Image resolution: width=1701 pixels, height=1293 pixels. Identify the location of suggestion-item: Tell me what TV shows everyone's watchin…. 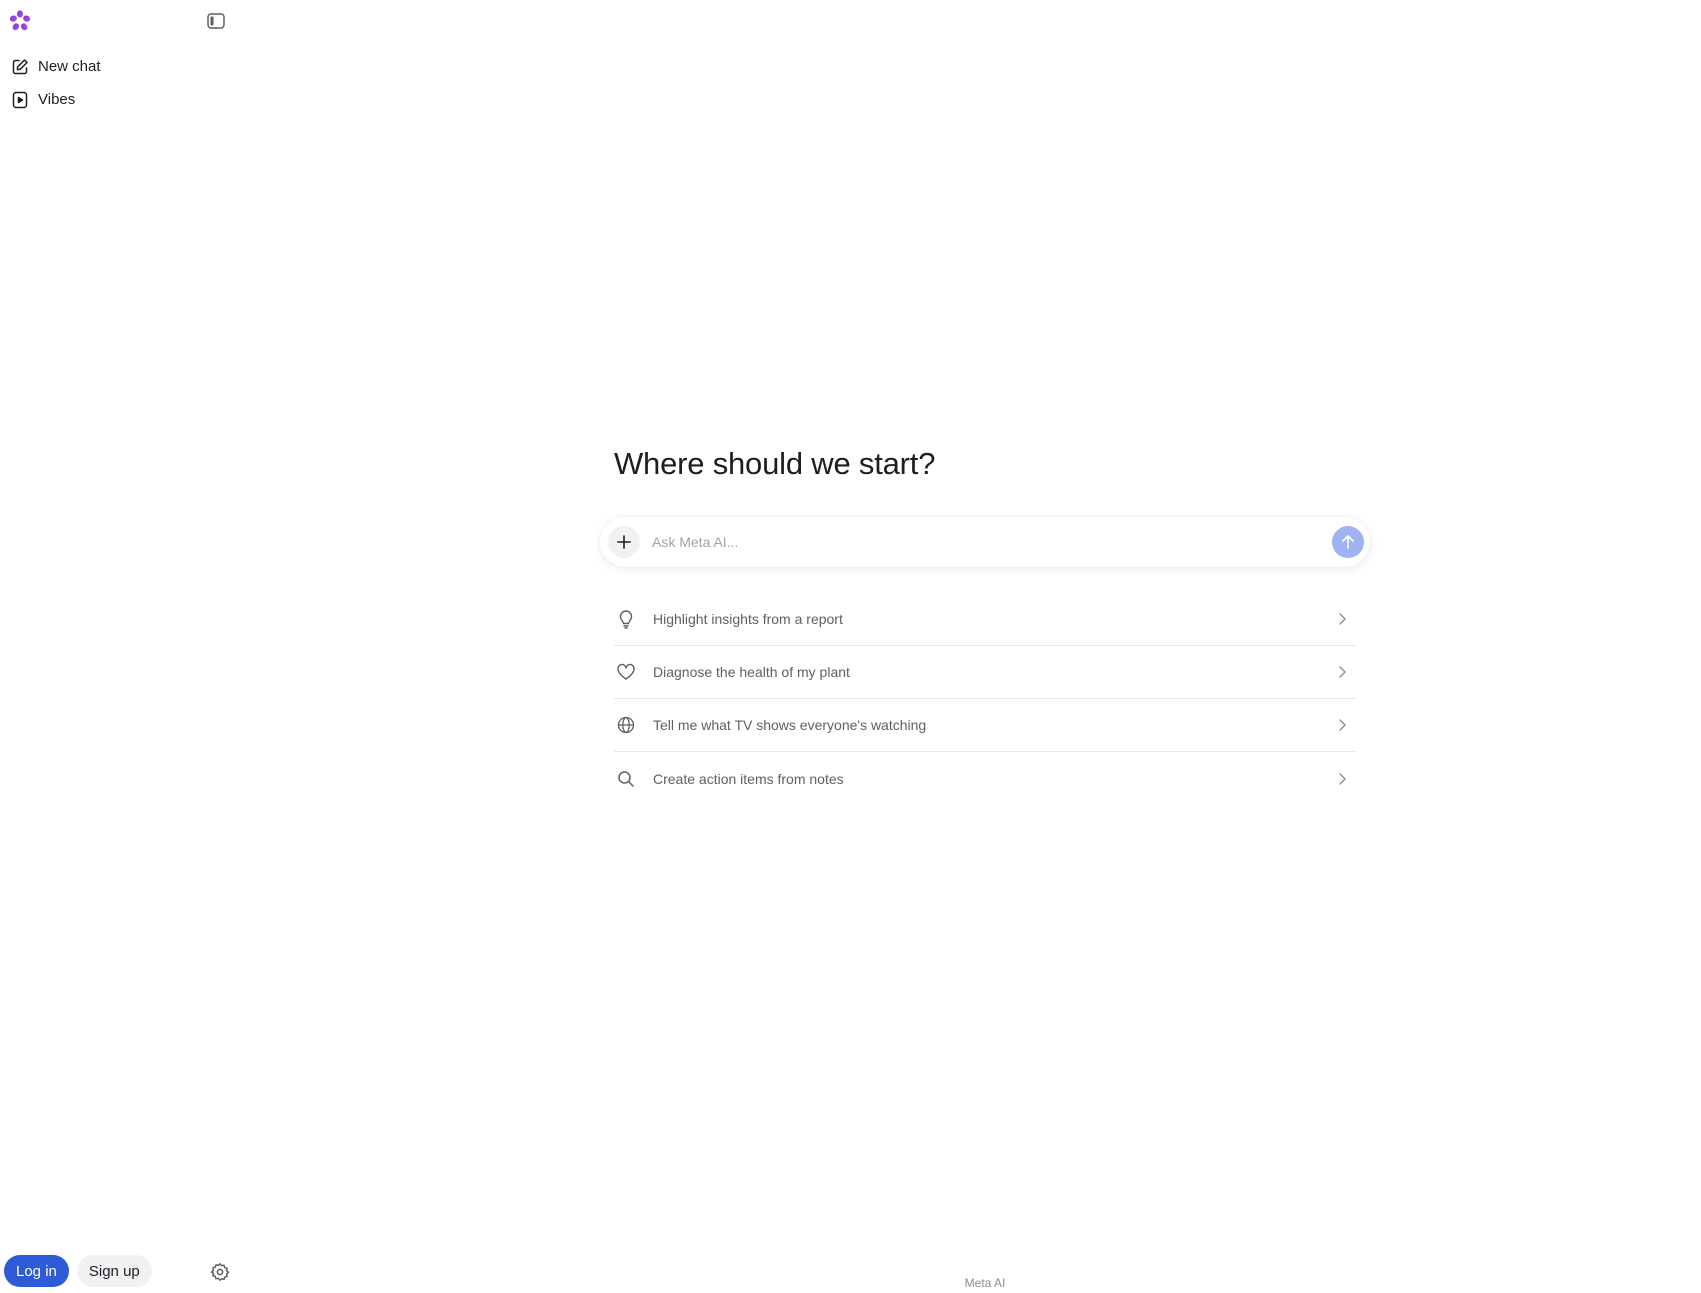
(985, 725).